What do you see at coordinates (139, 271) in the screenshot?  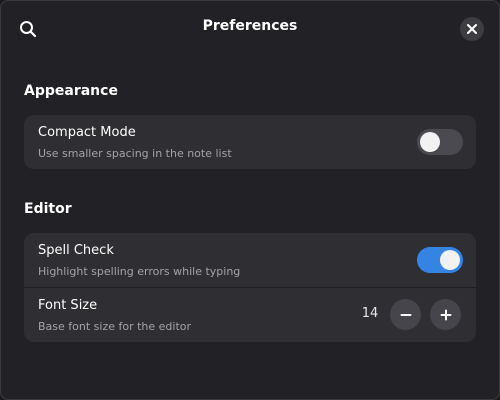 I see `spell-check-subtitle: Highlight spelling errors while typing` at bounding box center [139, 271].